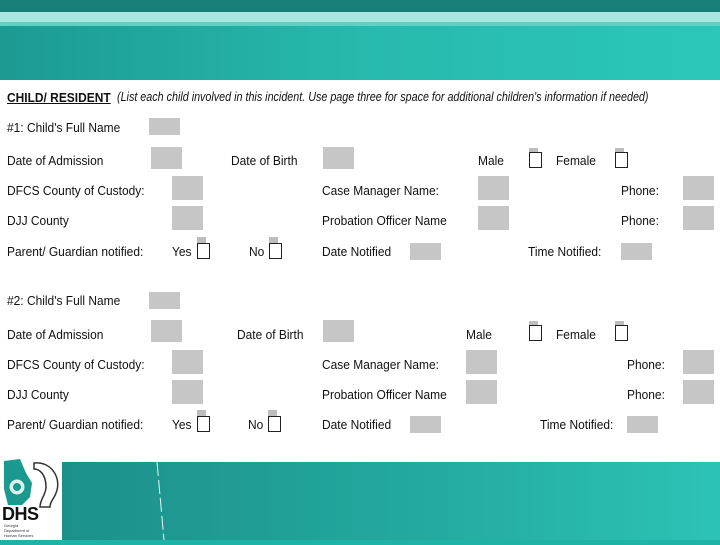 The width and height of the screenshot is (720, 545). What do you see at coordinates (275, 251) in the screenshot?
I see `child1-no-checkbox` at bounding box center [275, 251].